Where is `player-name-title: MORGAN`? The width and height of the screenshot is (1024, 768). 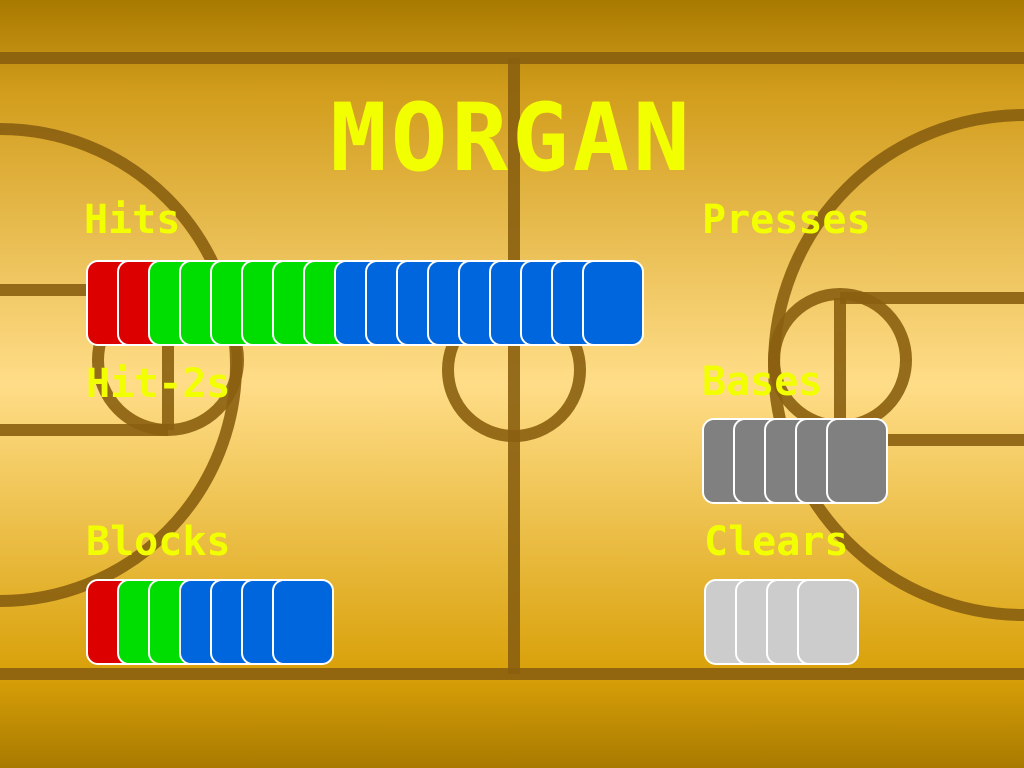 player-name-title: MORGAN is located at coordinates (512, 138).